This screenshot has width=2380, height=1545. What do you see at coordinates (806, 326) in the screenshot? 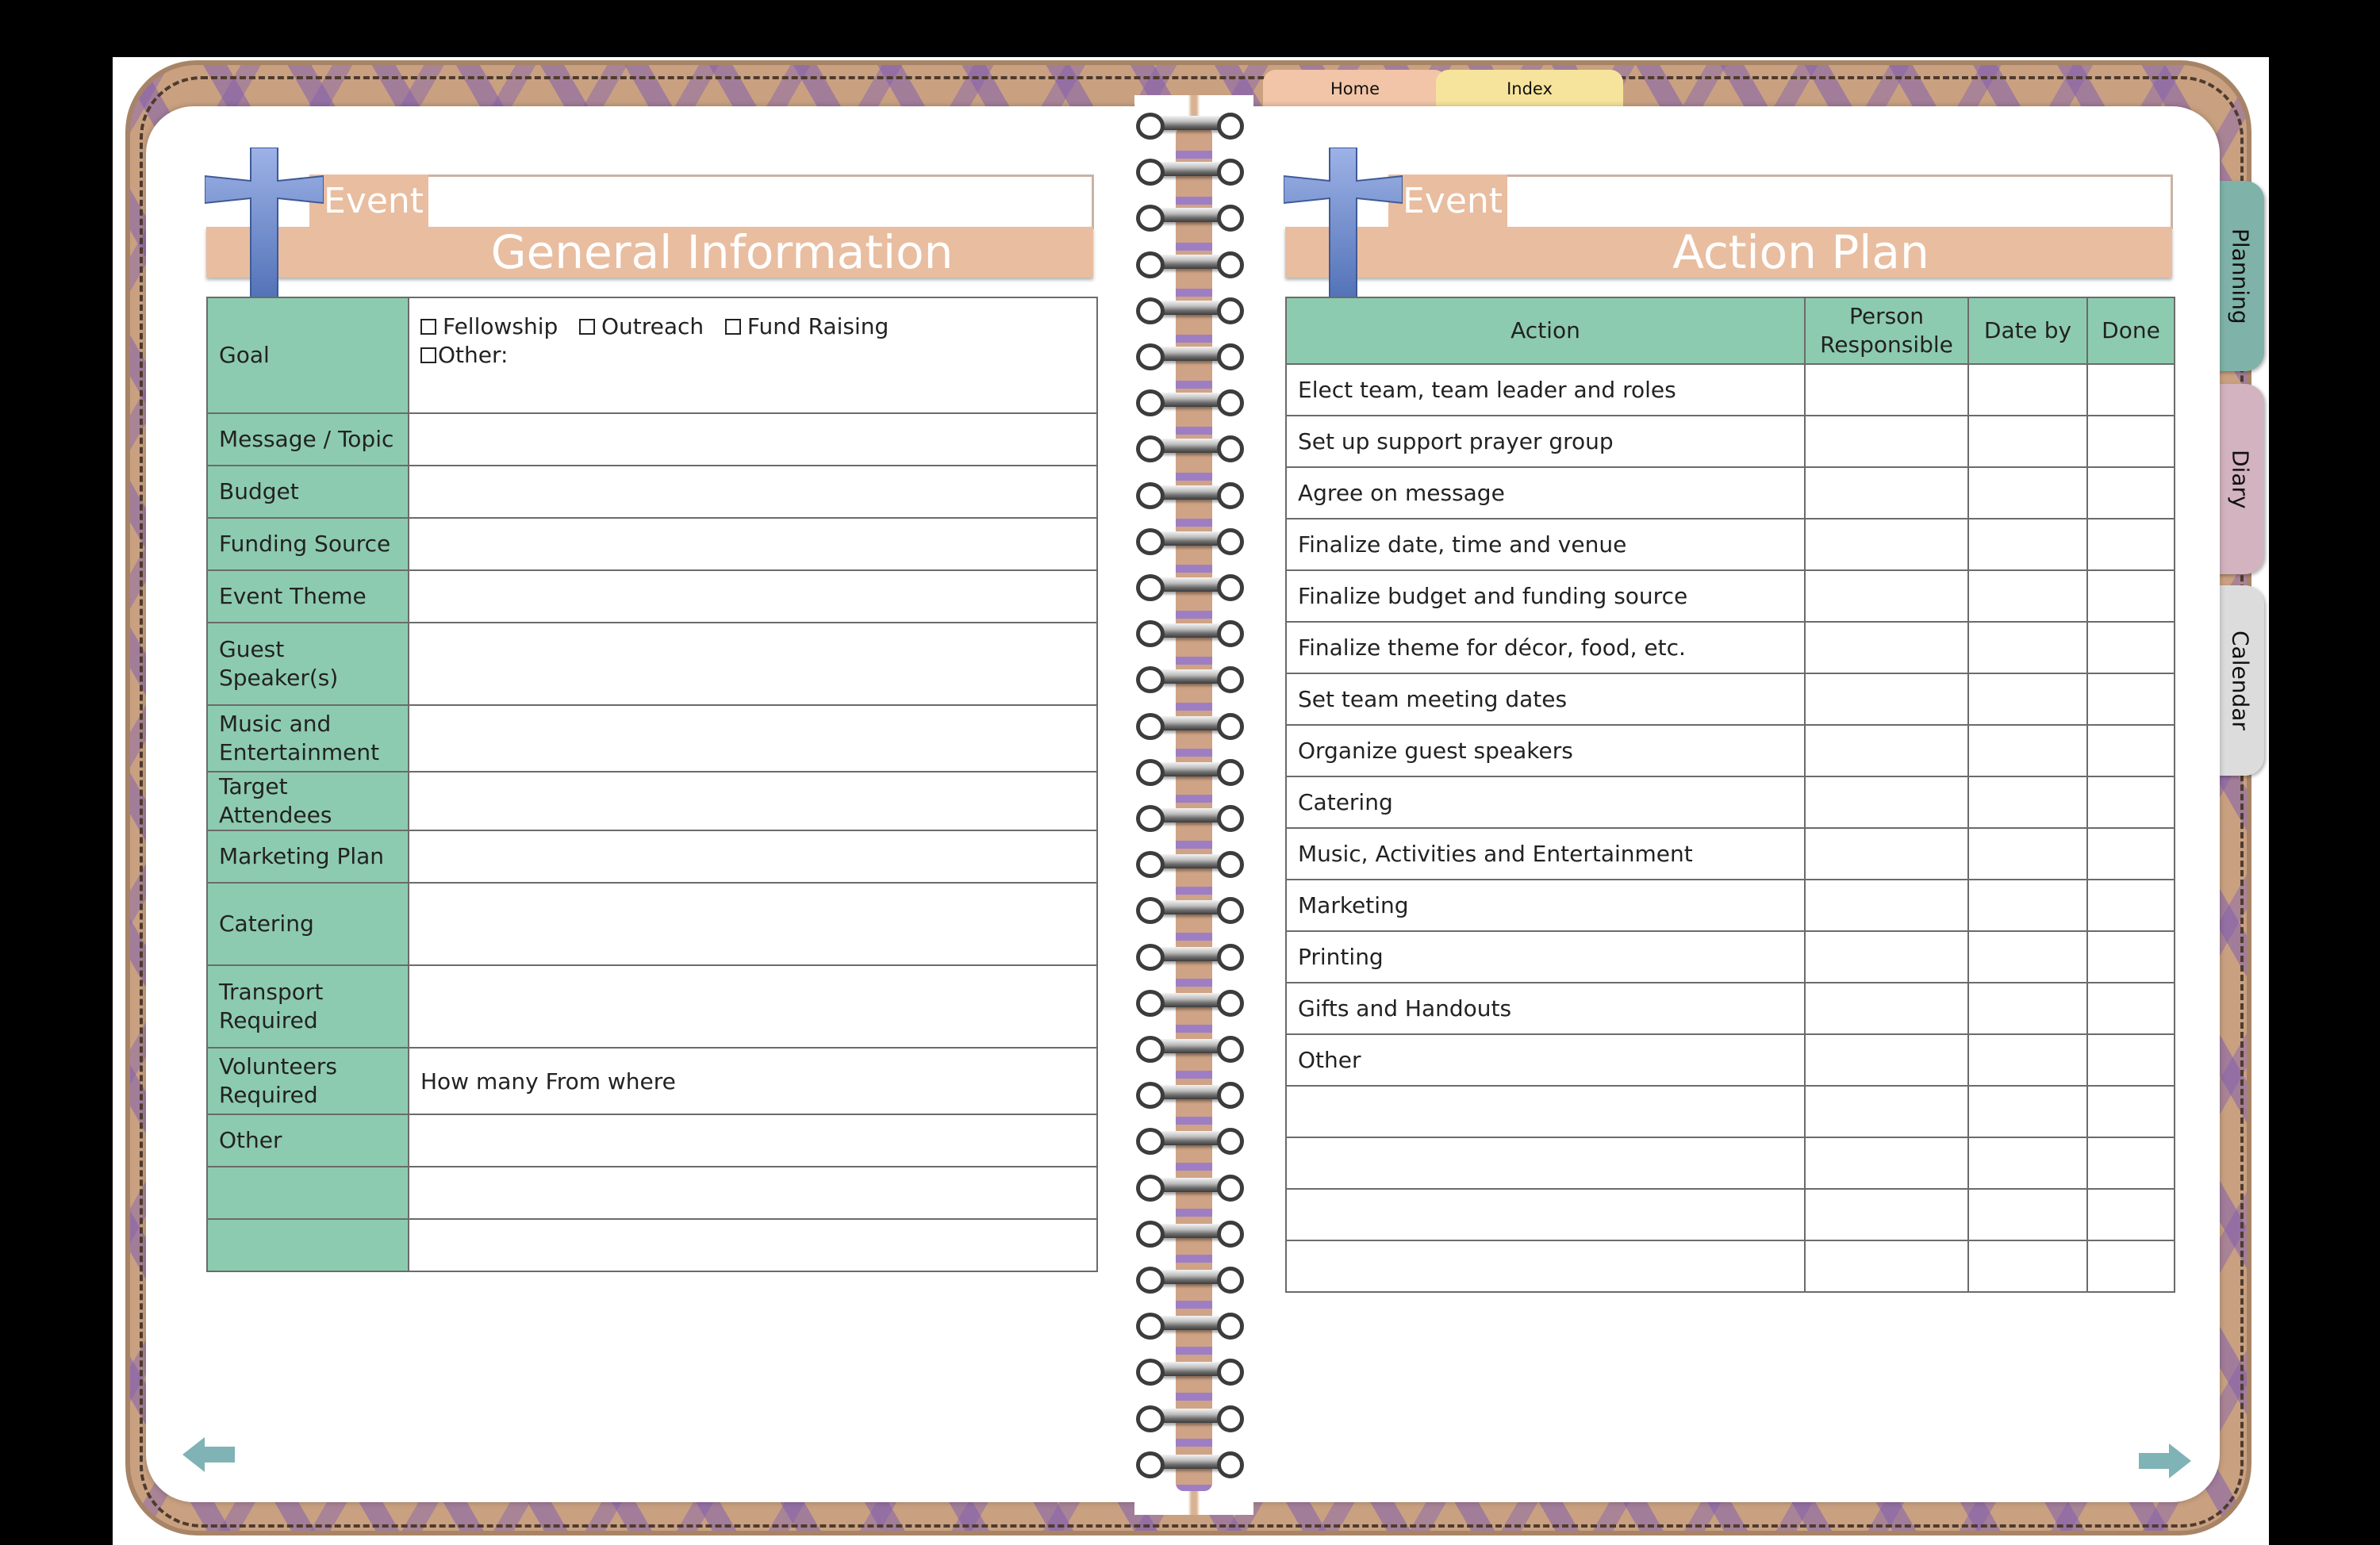
I see `goal-checkbox-fund-raising: Fund Raising` at bounding box center [806, 326].